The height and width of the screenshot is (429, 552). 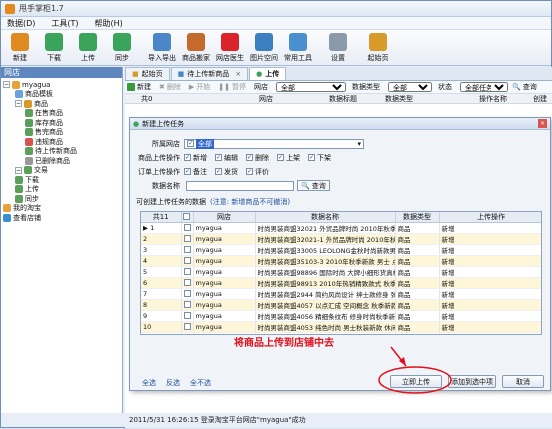 What do you see at coordinates (326, 273) in the screenshot?
I see `cell-text: 时尚男装商盟98896 国际时尚 大牌小细形货真棒` at bounding box center [326, 273].